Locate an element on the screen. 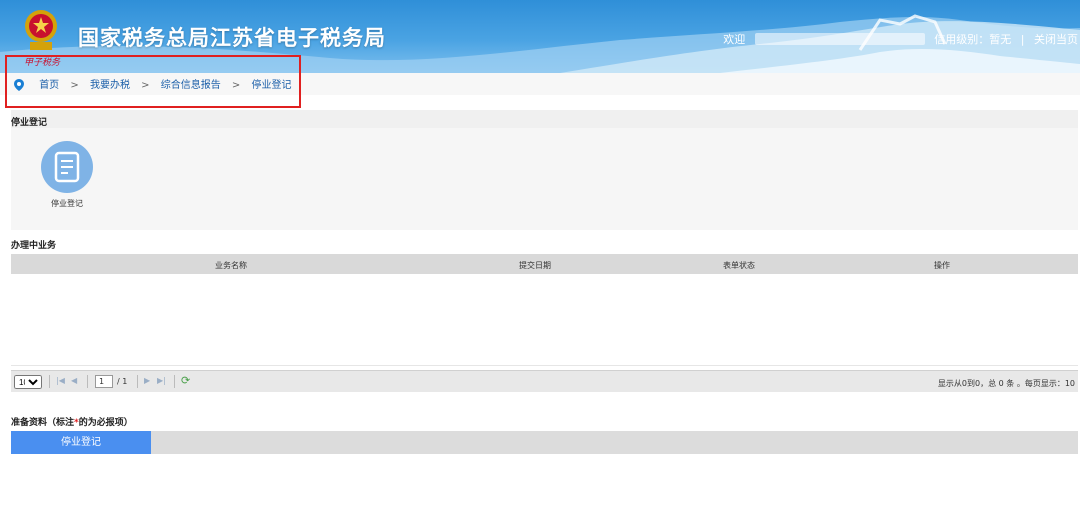  materials-tab-bar: 停业登记 is located at coordinates (544, 442).